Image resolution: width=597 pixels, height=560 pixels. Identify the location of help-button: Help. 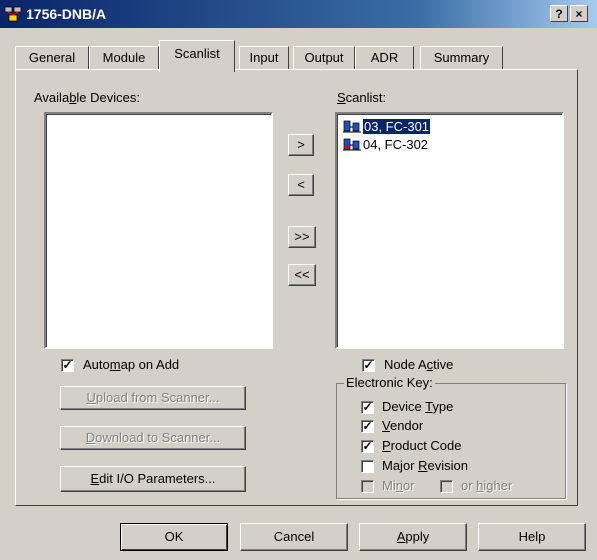
(532, 537).